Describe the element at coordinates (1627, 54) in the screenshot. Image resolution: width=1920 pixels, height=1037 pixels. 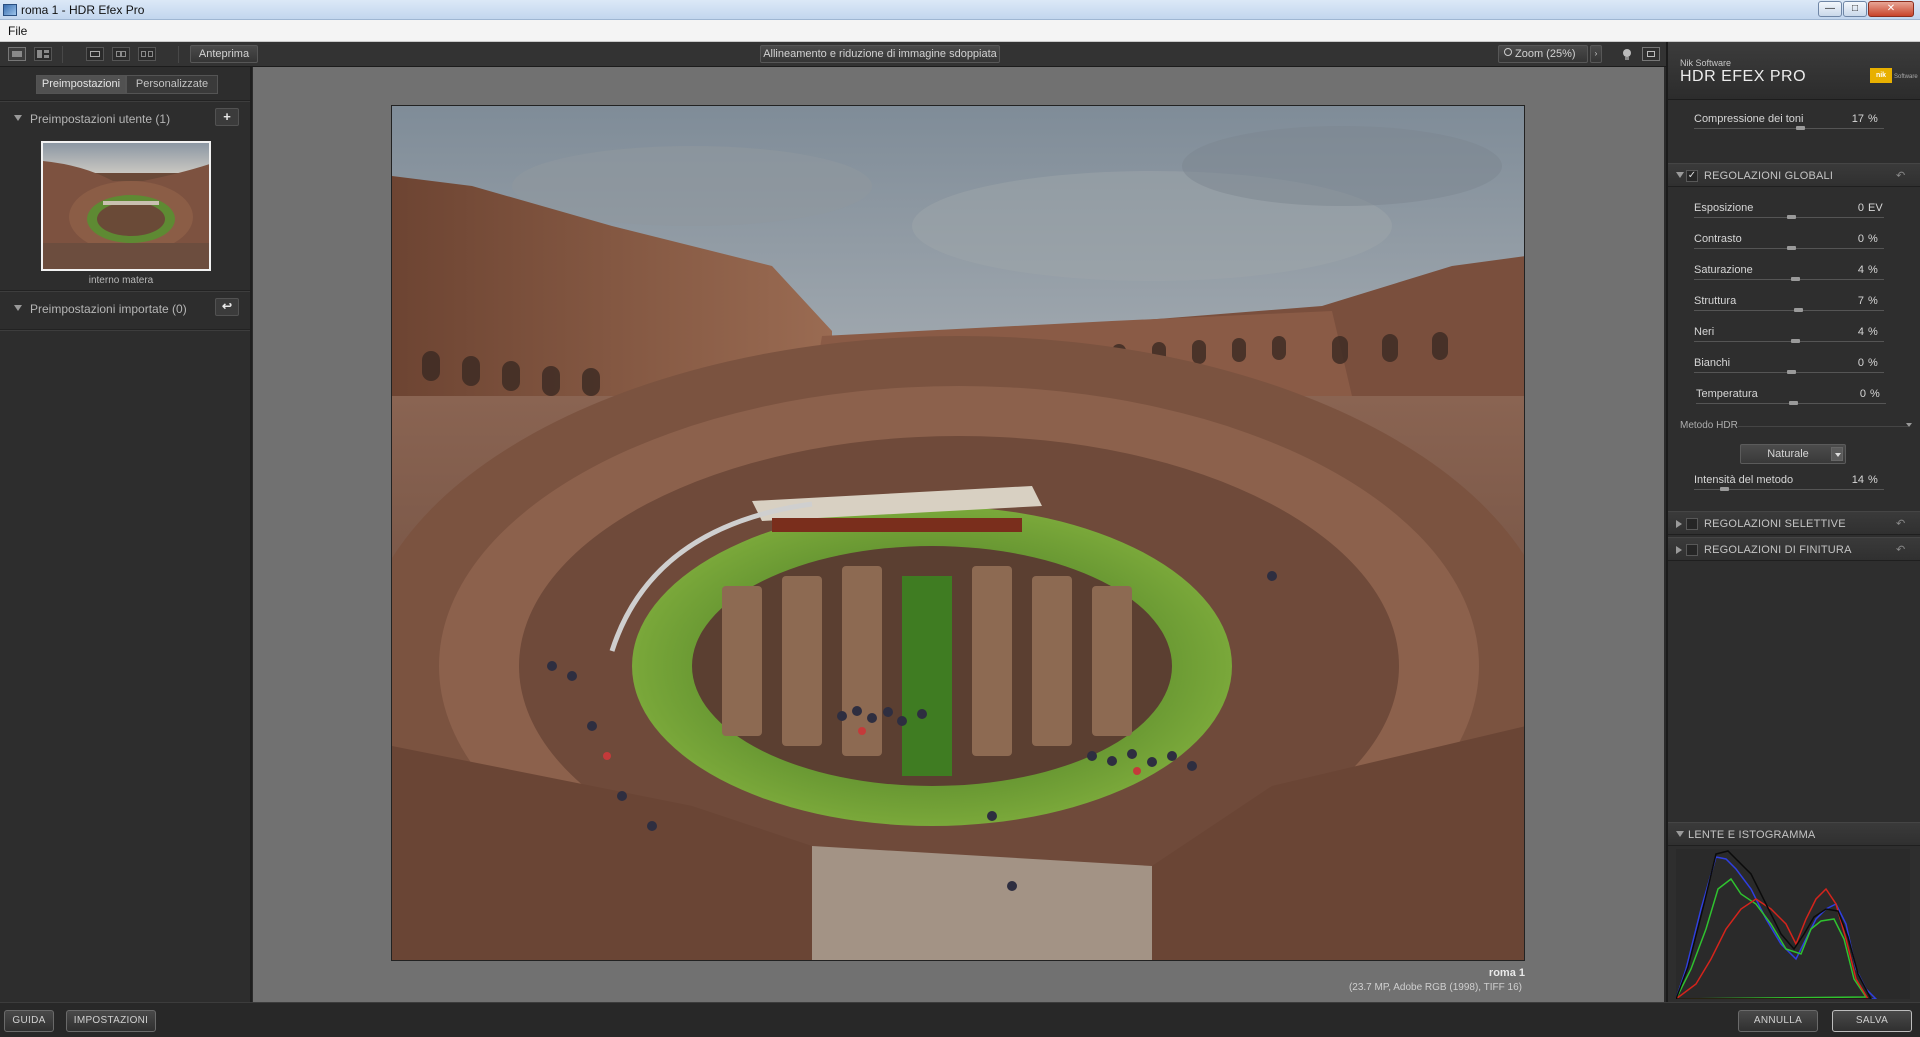
I see `light-bulb-icon` at that location.